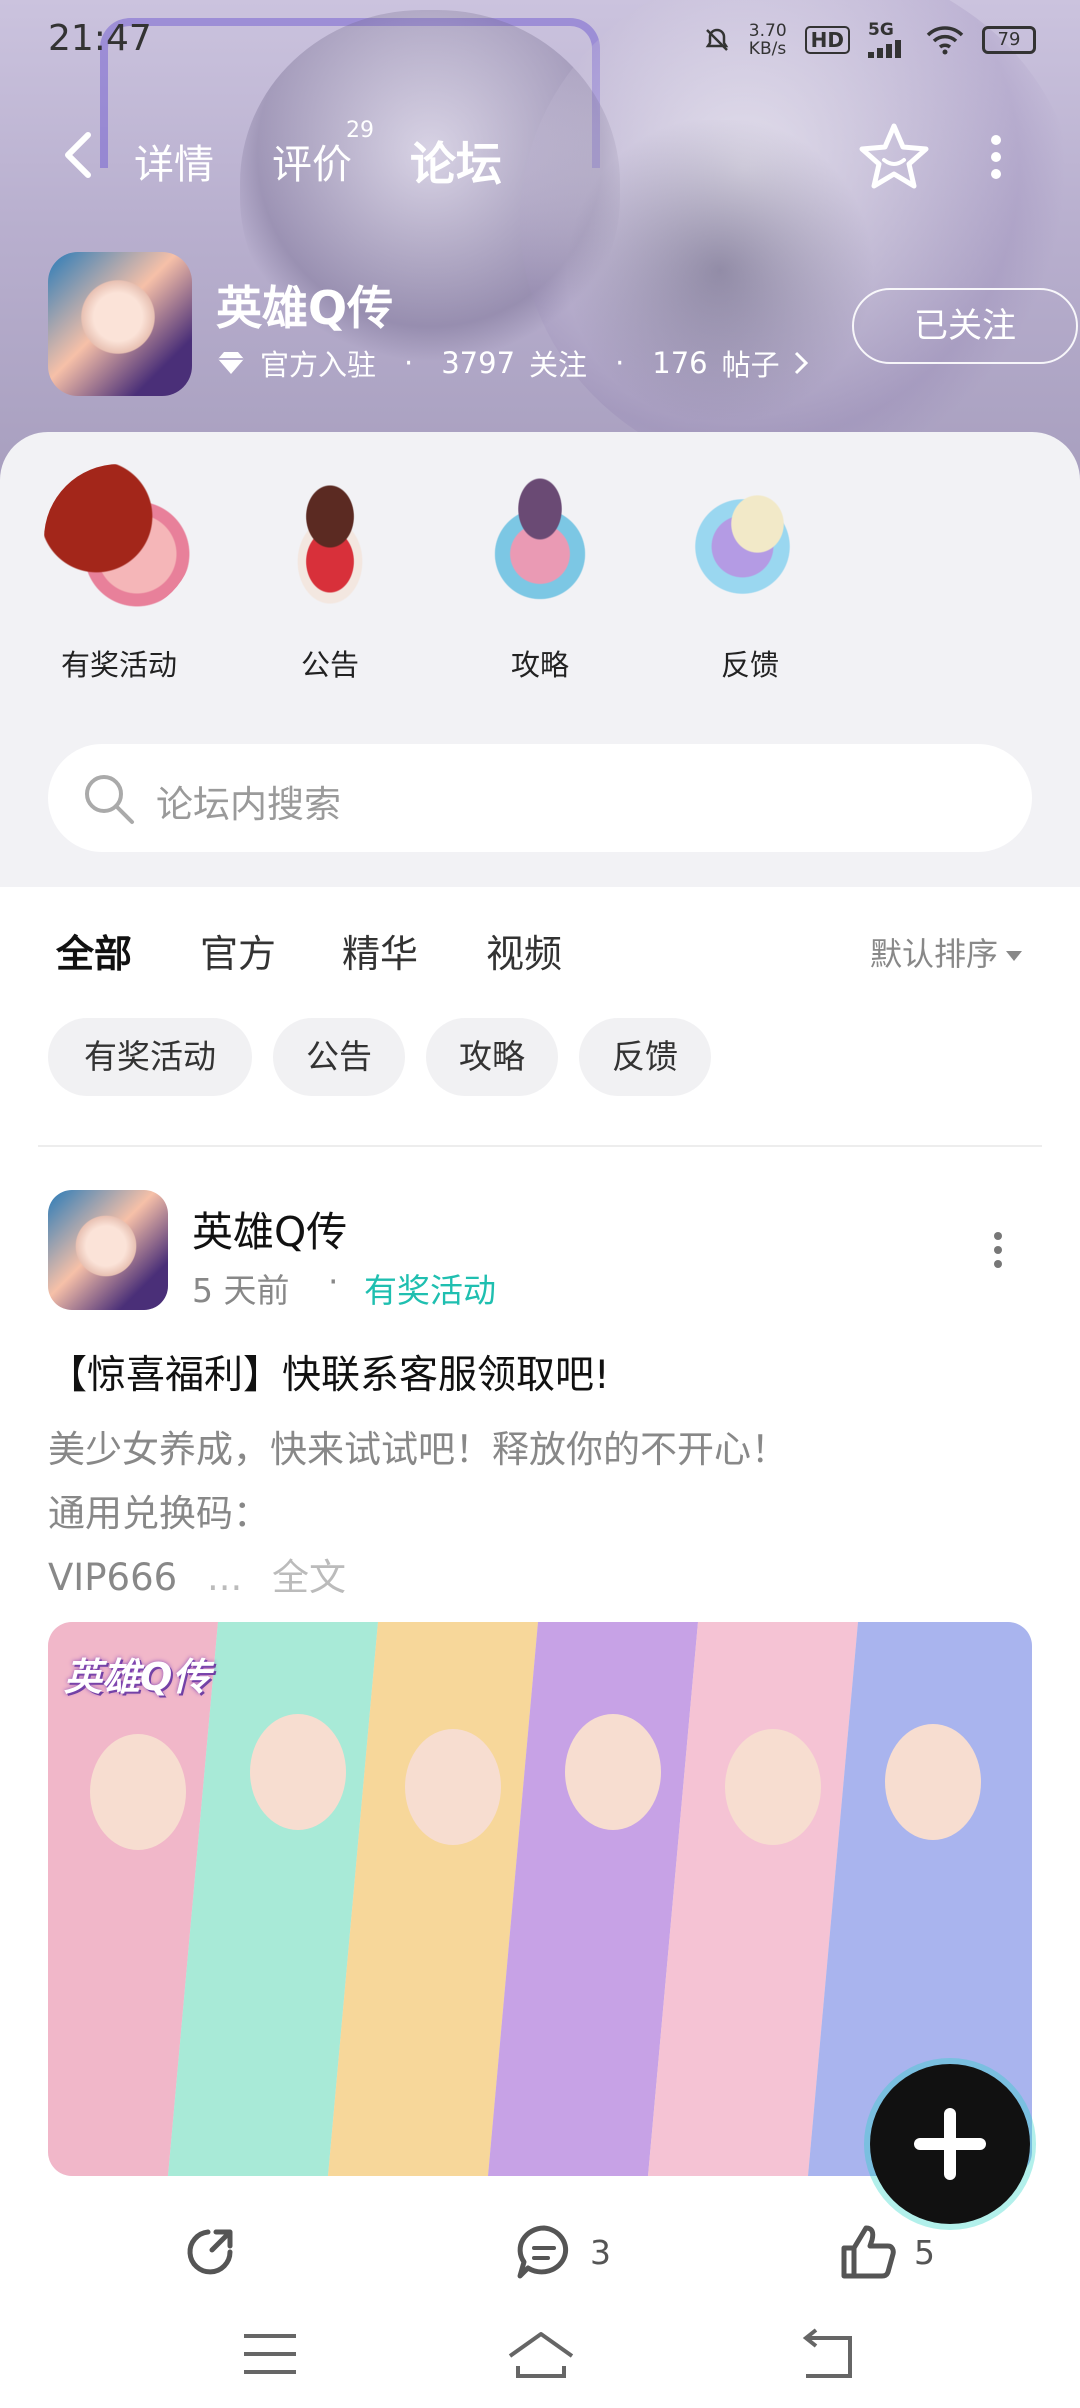  Describe the element at coordinates (269, 1228) in the screenshot. I see `post-author-name: 英雄Q传` at that location.